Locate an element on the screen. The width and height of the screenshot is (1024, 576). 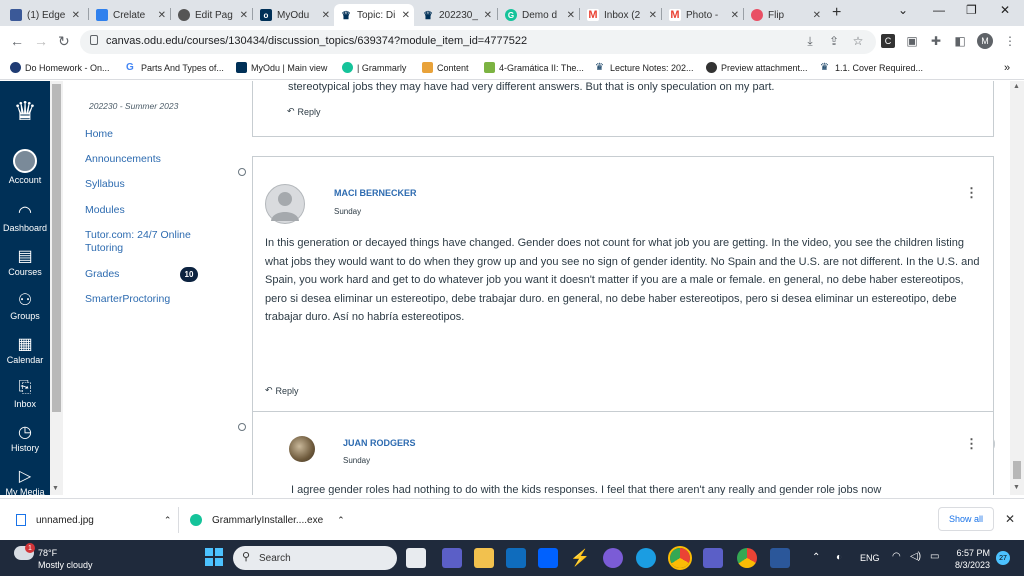
default-avatar is located at coordinates (285, 204).